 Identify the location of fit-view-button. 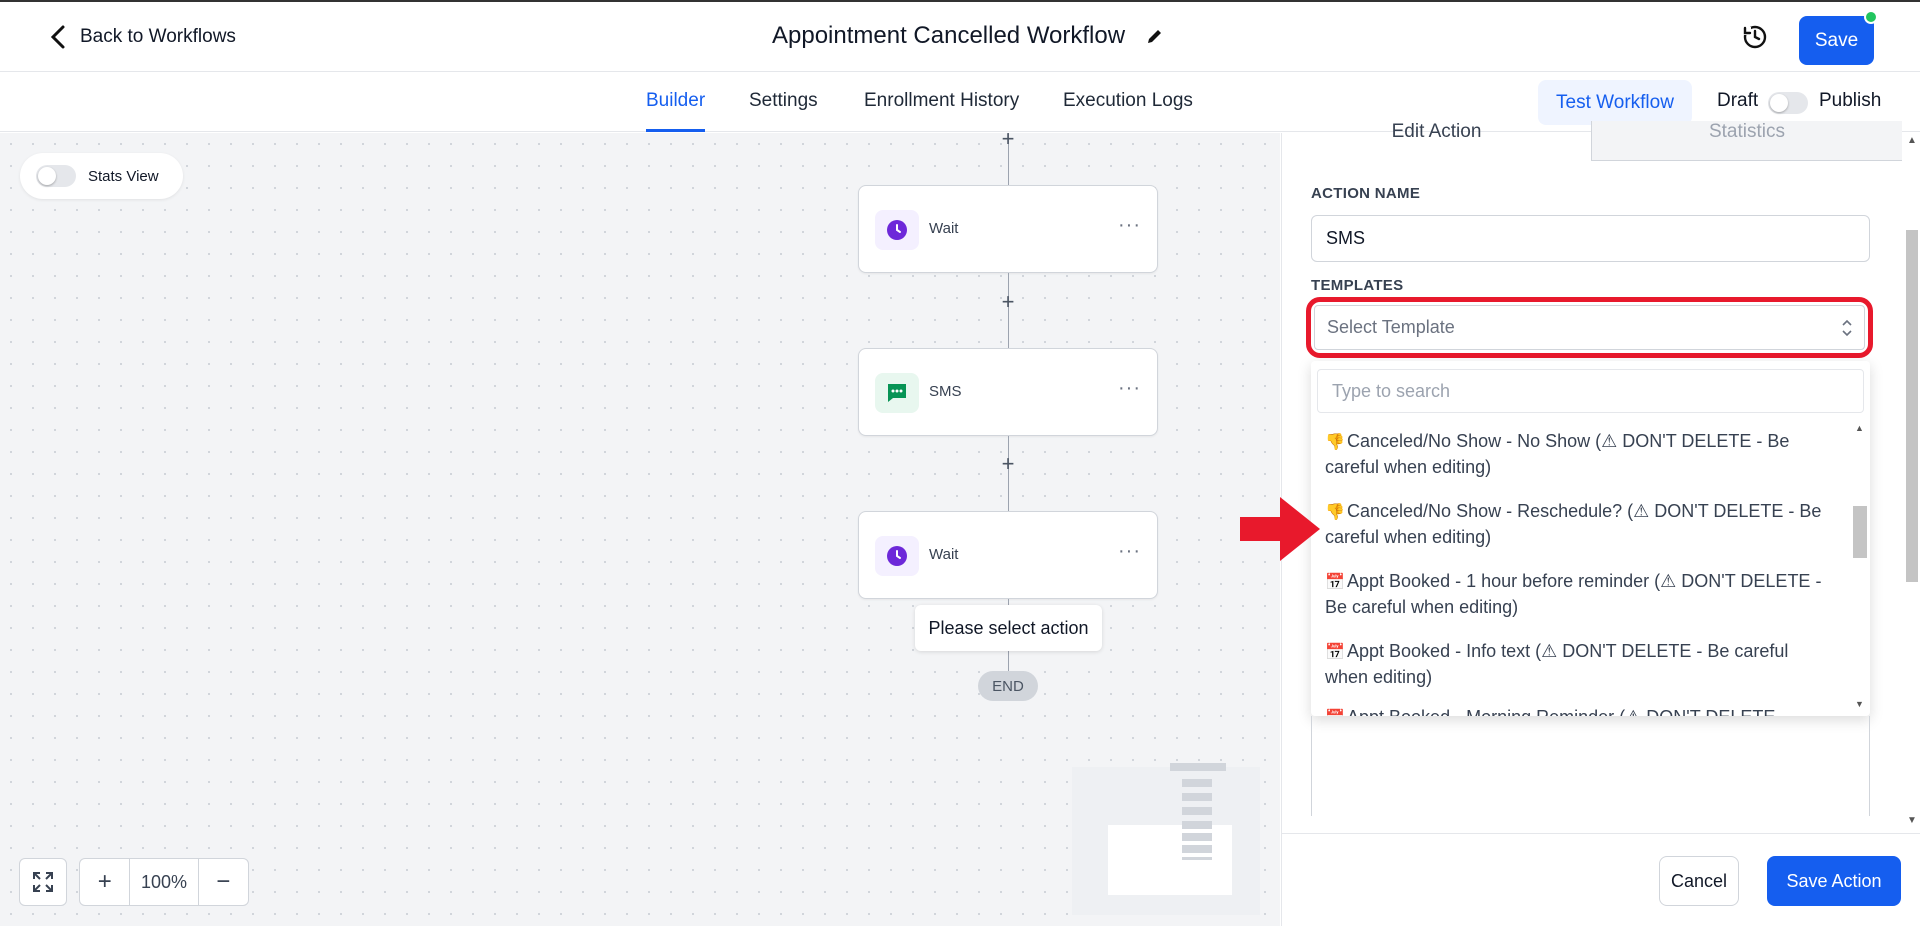
(43, 882).